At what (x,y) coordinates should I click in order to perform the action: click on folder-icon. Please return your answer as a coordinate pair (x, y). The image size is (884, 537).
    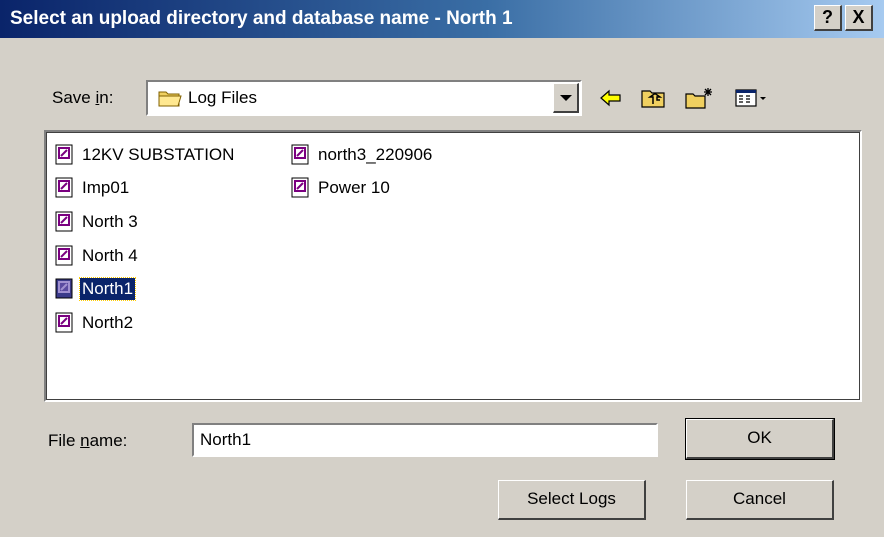
    Looking at the image, I should click on (170, 100).